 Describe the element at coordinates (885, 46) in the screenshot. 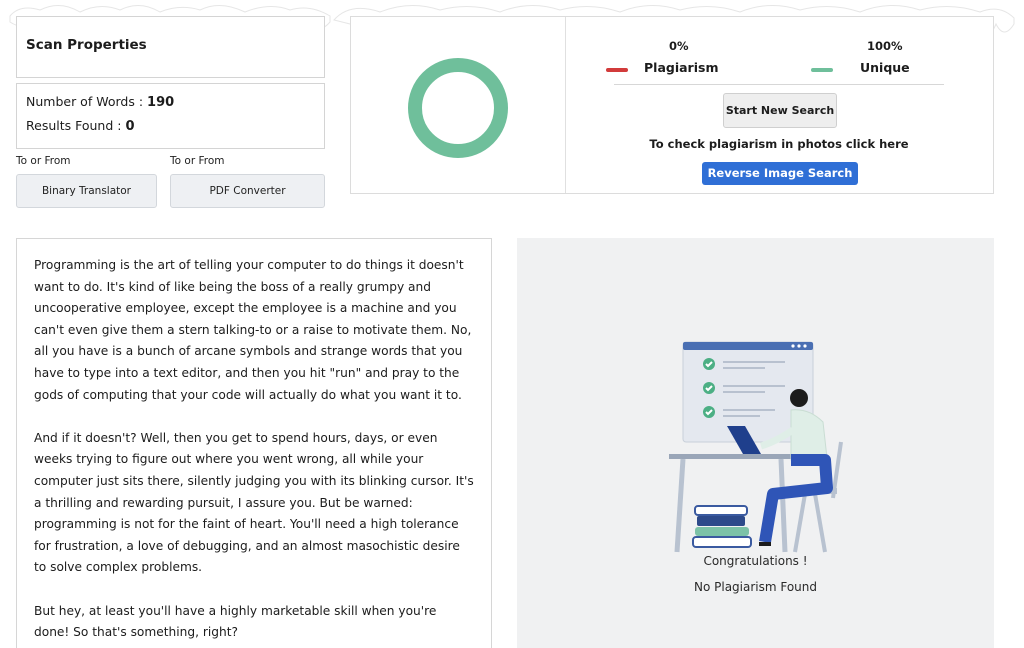

I see `unique-percent: 100%` at that location.